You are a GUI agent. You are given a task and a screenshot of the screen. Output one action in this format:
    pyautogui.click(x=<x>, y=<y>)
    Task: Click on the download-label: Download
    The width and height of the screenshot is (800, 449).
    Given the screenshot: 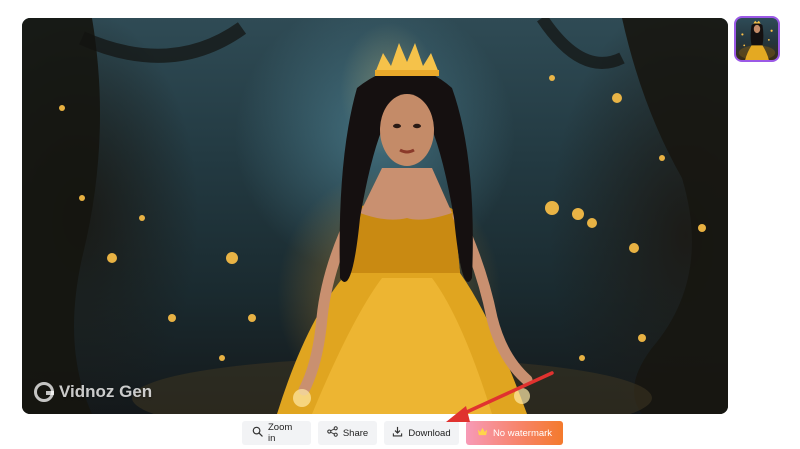 What is the action you would take?
    pyautogui.click(x=429, y=433)
    